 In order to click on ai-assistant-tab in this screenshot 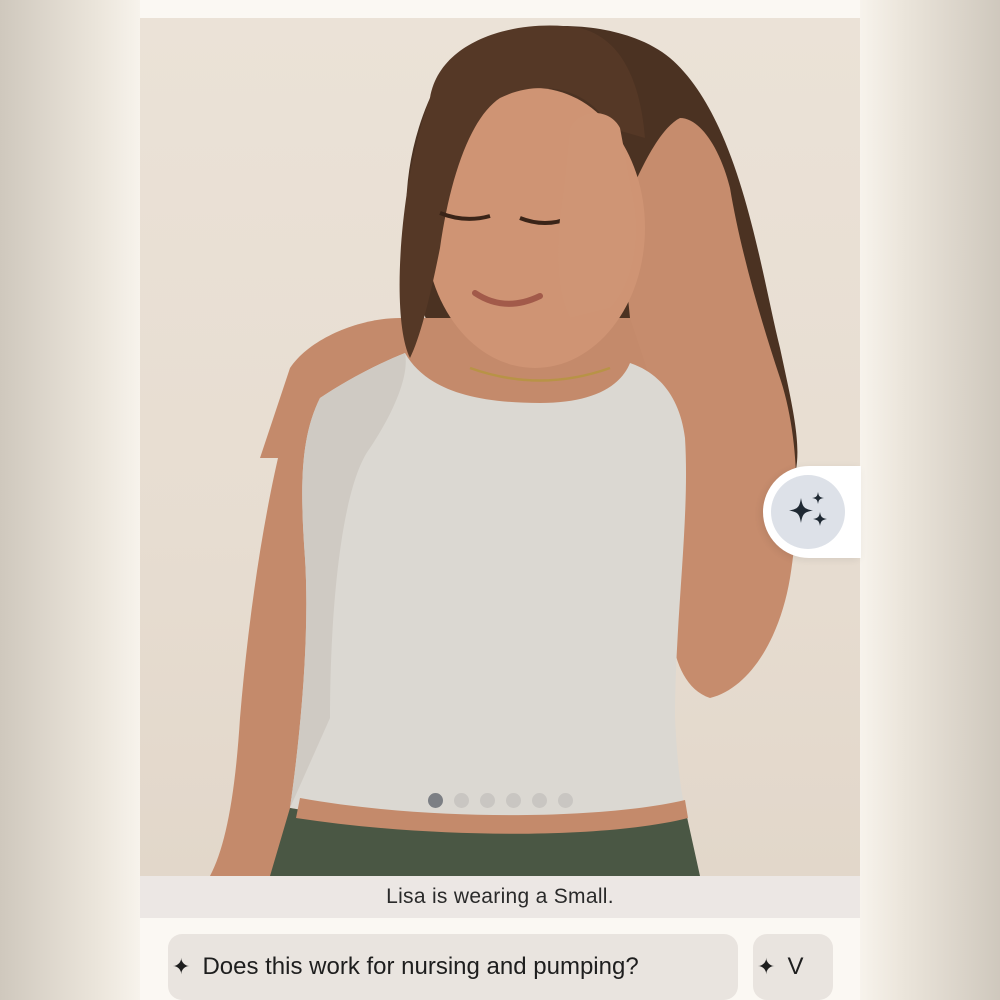, I will do `click(812, 512)`.